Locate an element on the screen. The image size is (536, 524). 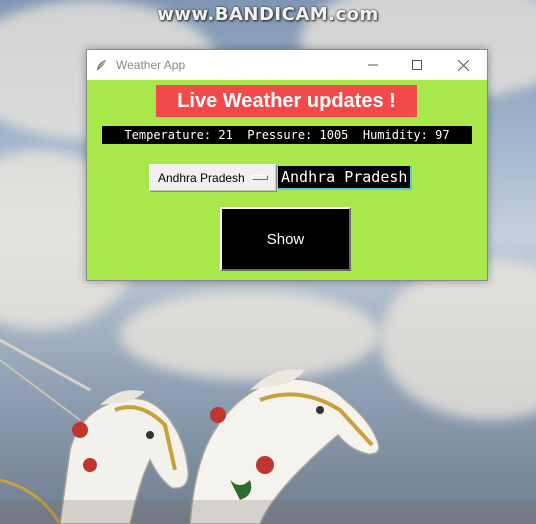
close-icon is located at coordinates (463, 65).